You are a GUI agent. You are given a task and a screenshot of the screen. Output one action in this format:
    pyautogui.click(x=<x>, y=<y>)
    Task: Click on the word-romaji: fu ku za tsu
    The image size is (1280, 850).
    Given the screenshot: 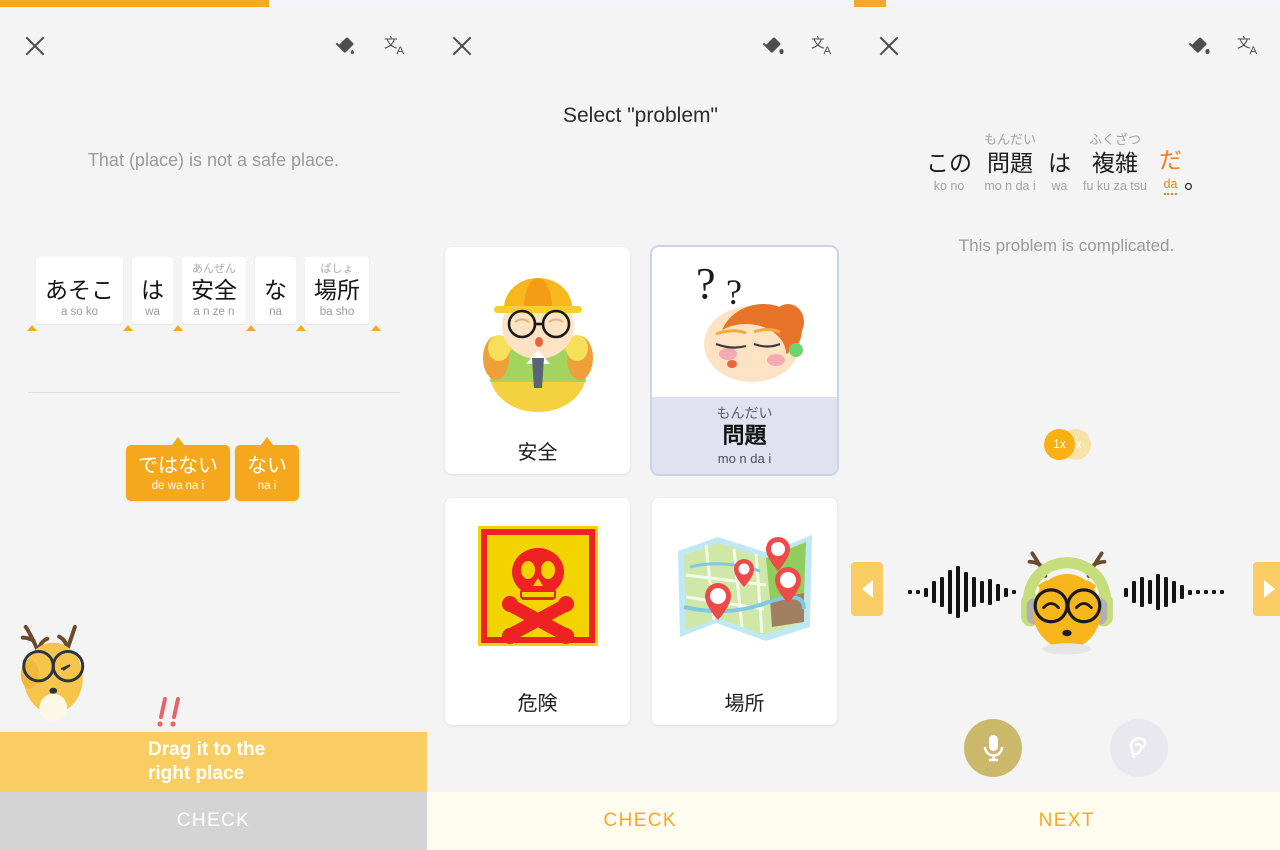 What is the action you would take?
    pyautogui.click(x=1115, y=186)
    